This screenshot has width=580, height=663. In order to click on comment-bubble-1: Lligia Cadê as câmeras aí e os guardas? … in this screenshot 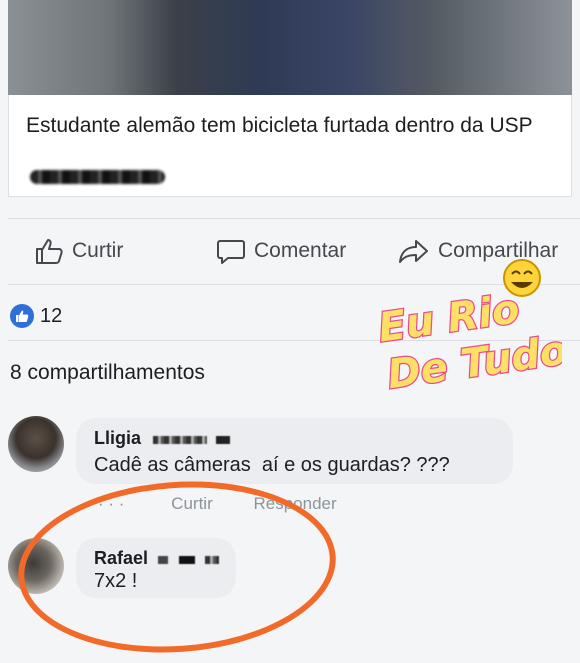, I will do `click(294, 451)`.